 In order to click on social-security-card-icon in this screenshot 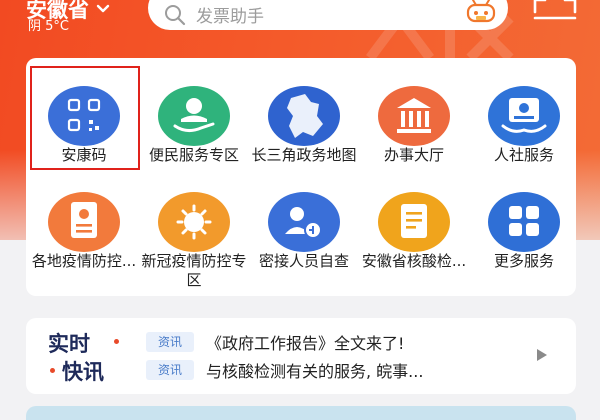, I will do `click(524, 116)`.